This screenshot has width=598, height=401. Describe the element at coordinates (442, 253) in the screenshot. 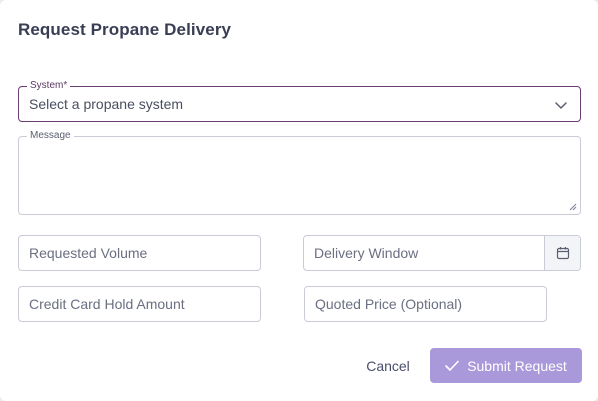

I see `delivery-window-input: Delivery Window` at that location.